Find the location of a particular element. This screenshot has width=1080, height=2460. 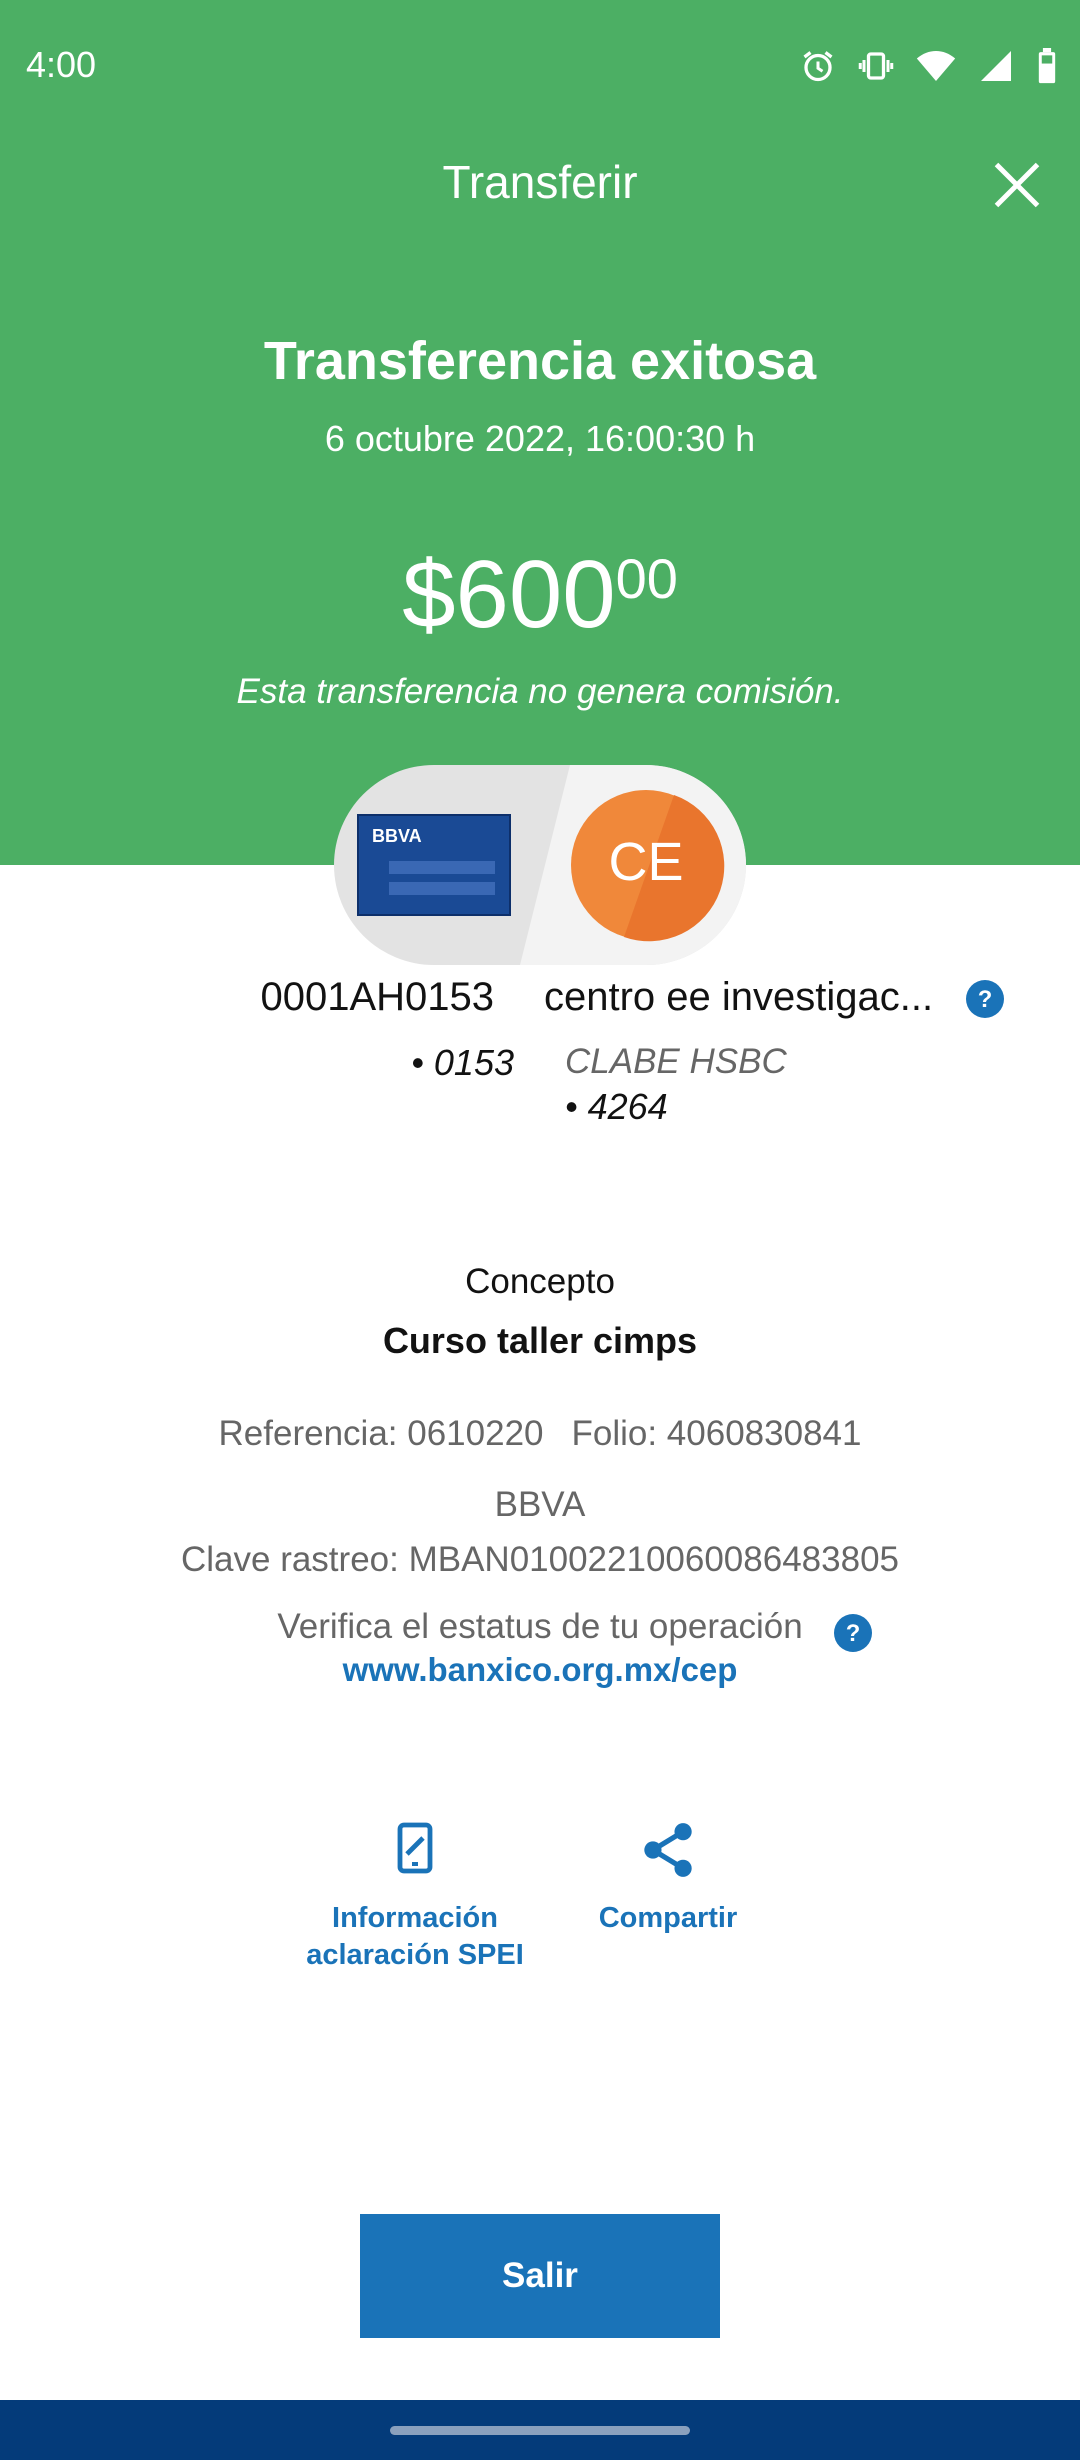

share-icon is located at coordinates (668, 1850).